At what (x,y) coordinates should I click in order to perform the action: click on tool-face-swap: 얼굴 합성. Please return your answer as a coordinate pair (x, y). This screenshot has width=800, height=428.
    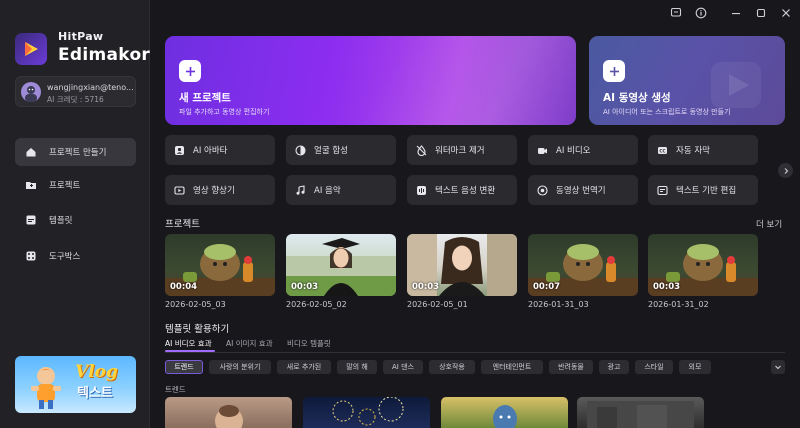
    Looking at the image, I should click on (341, 150).